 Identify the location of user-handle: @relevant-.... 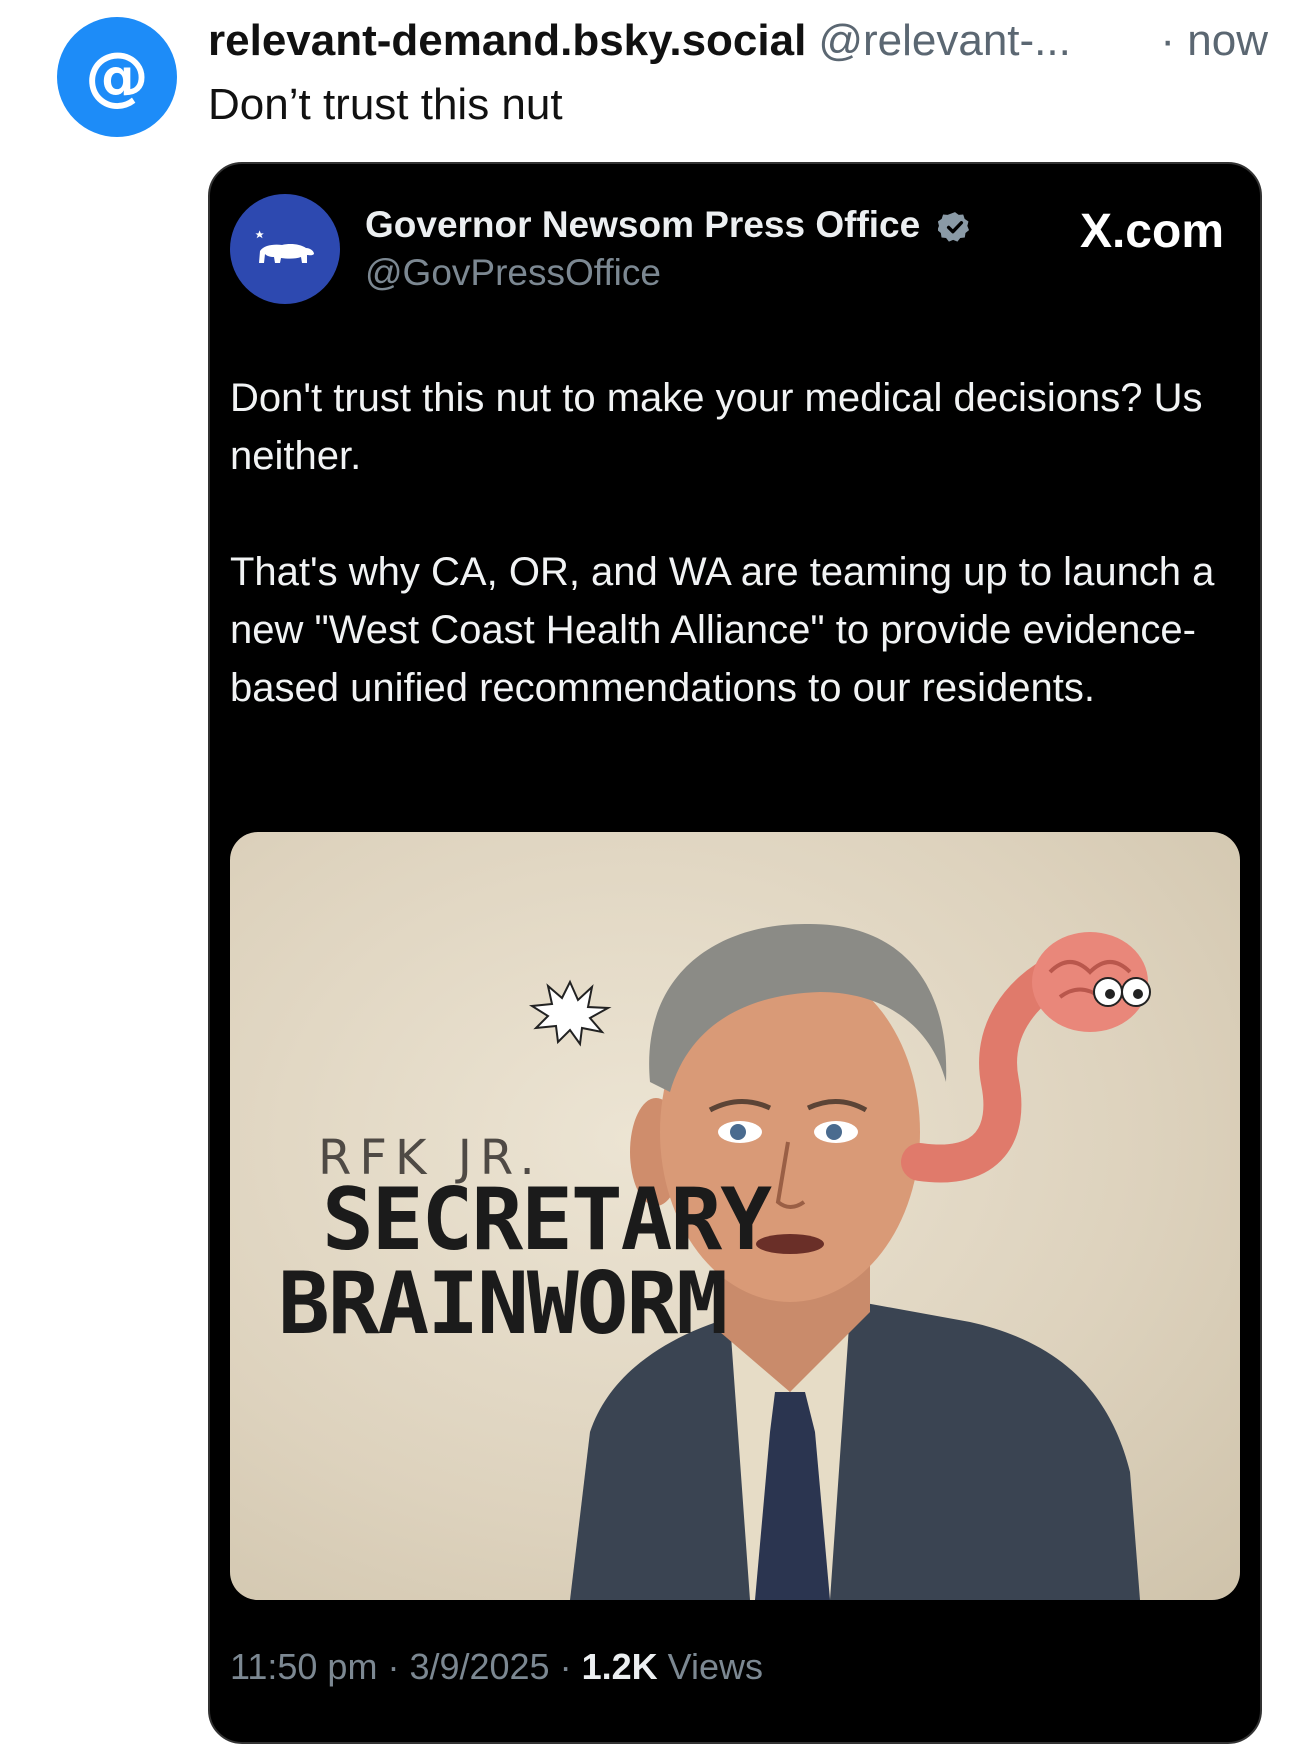
(944, 40).